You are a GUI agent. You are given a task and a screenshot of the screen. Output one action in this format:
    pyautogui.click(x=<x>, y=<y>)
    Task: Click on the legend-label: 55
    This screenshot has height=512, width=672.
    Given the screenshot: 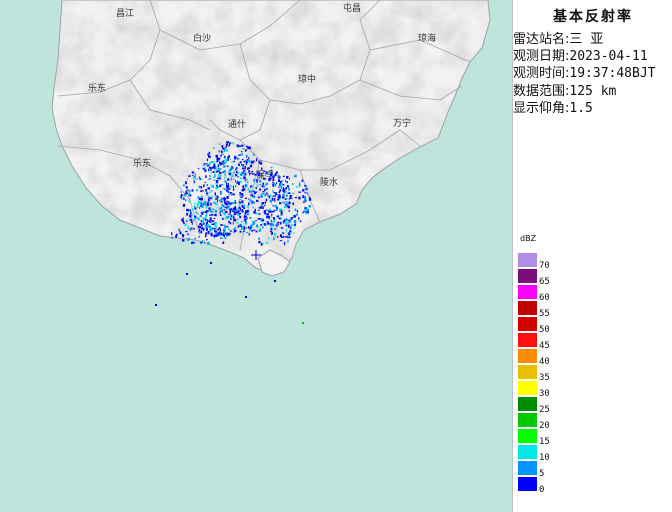 What is the action you would take?
    pyautogui.click(x=544, y=314)
    